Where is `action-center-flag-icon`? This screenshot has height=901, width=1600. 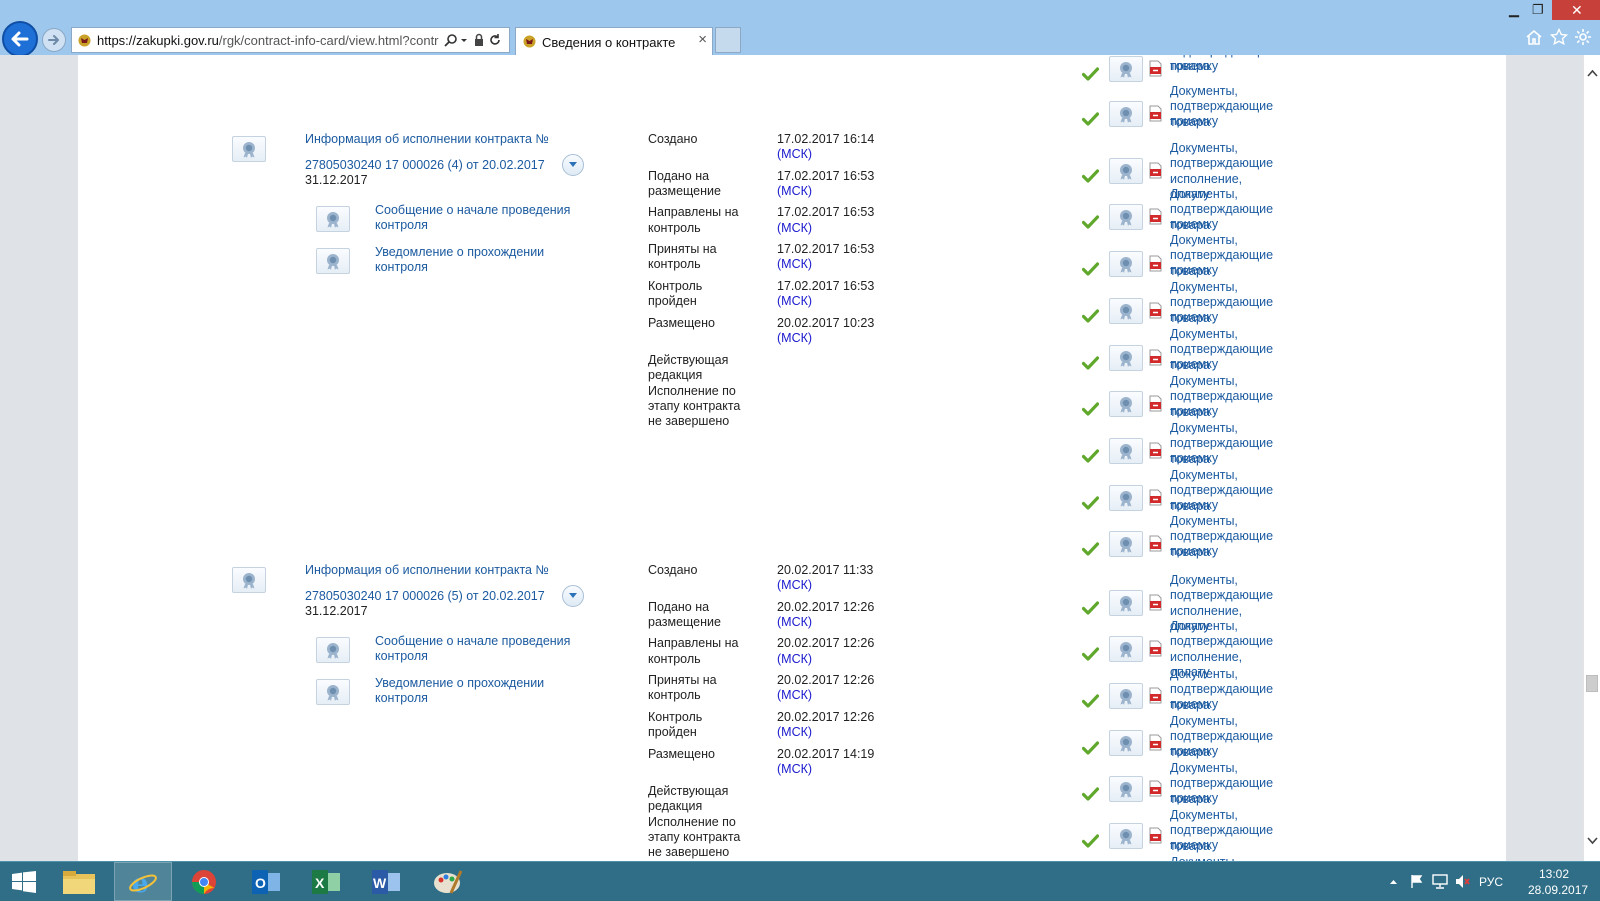
action-center-flag-icon is located at coordinates (1417, 881).